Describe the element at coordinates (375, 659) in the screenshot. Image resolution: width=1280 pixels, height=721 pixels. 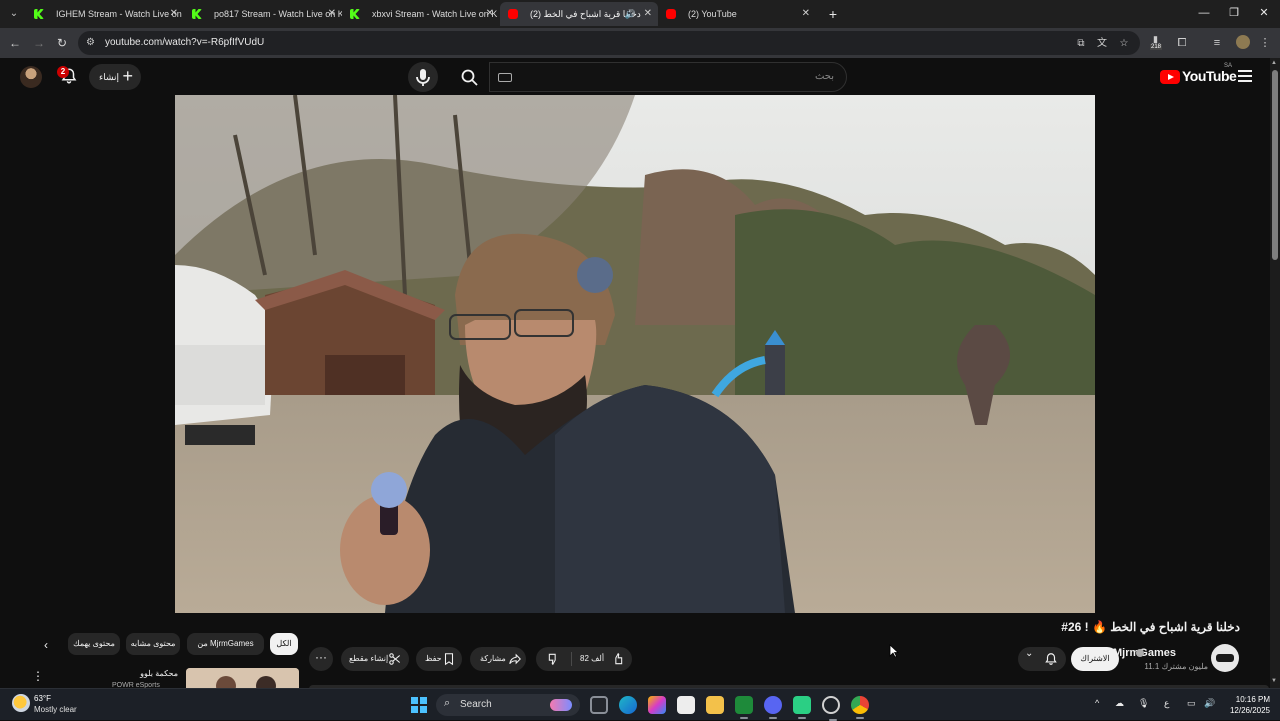
I see `clip-button: إنشاء مقطع` at that location.